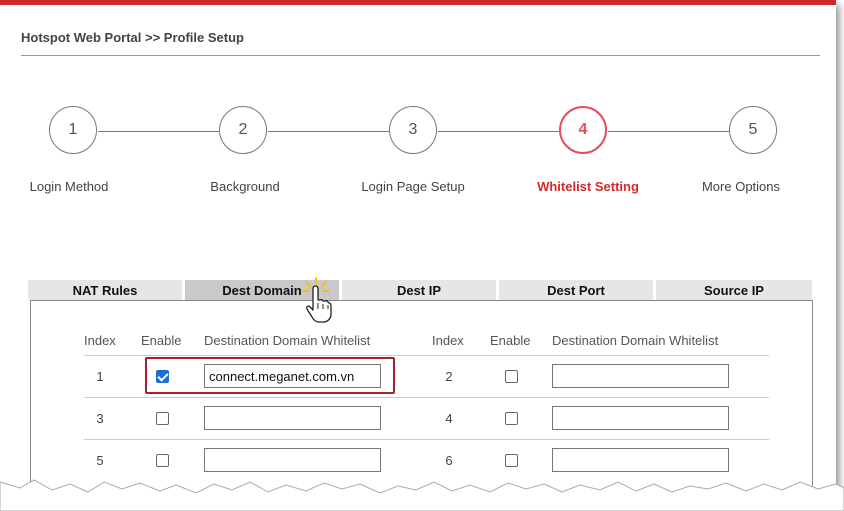  I want to click on breadcrumb: Hotspot Web Portal >> Profile Setup, so click(132, 37).